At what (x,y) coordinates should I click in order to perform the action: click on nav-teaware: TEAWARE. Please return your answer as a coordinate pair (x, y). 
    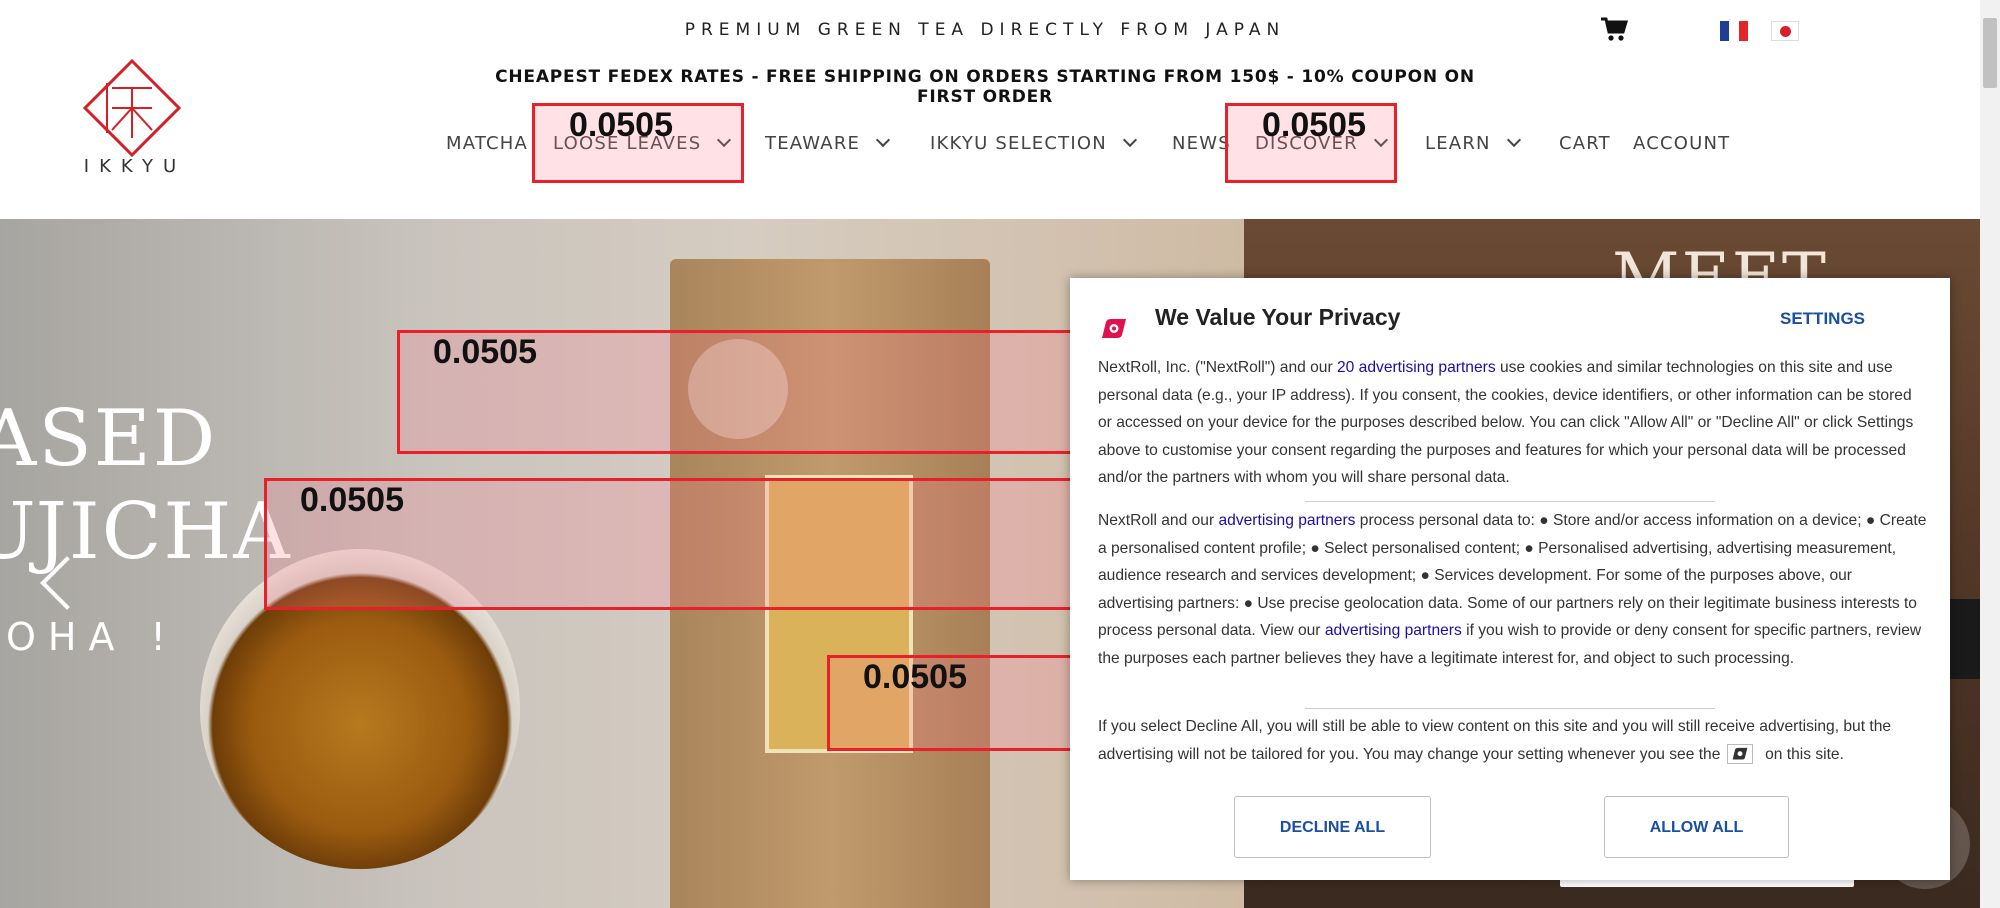
    Looking at the image, I should click on (828, 143).